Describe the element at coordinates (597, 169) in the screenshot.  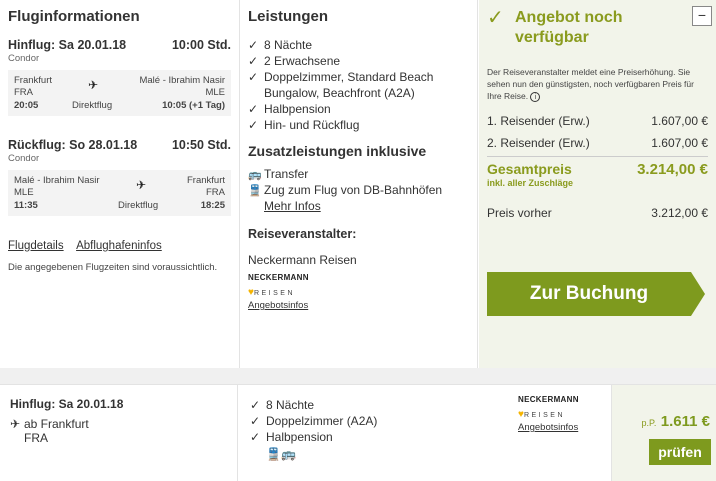
I see `total-price-row: Gesamtpreis 3.214,00 €` at that location.